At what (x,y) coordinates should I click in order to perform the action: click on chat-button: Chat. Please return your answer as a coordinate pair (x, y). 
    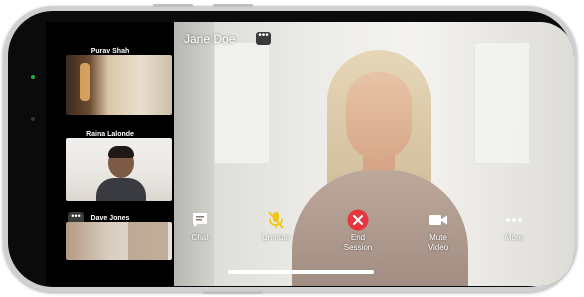
    Looking at the image, I should click on (200, 225).